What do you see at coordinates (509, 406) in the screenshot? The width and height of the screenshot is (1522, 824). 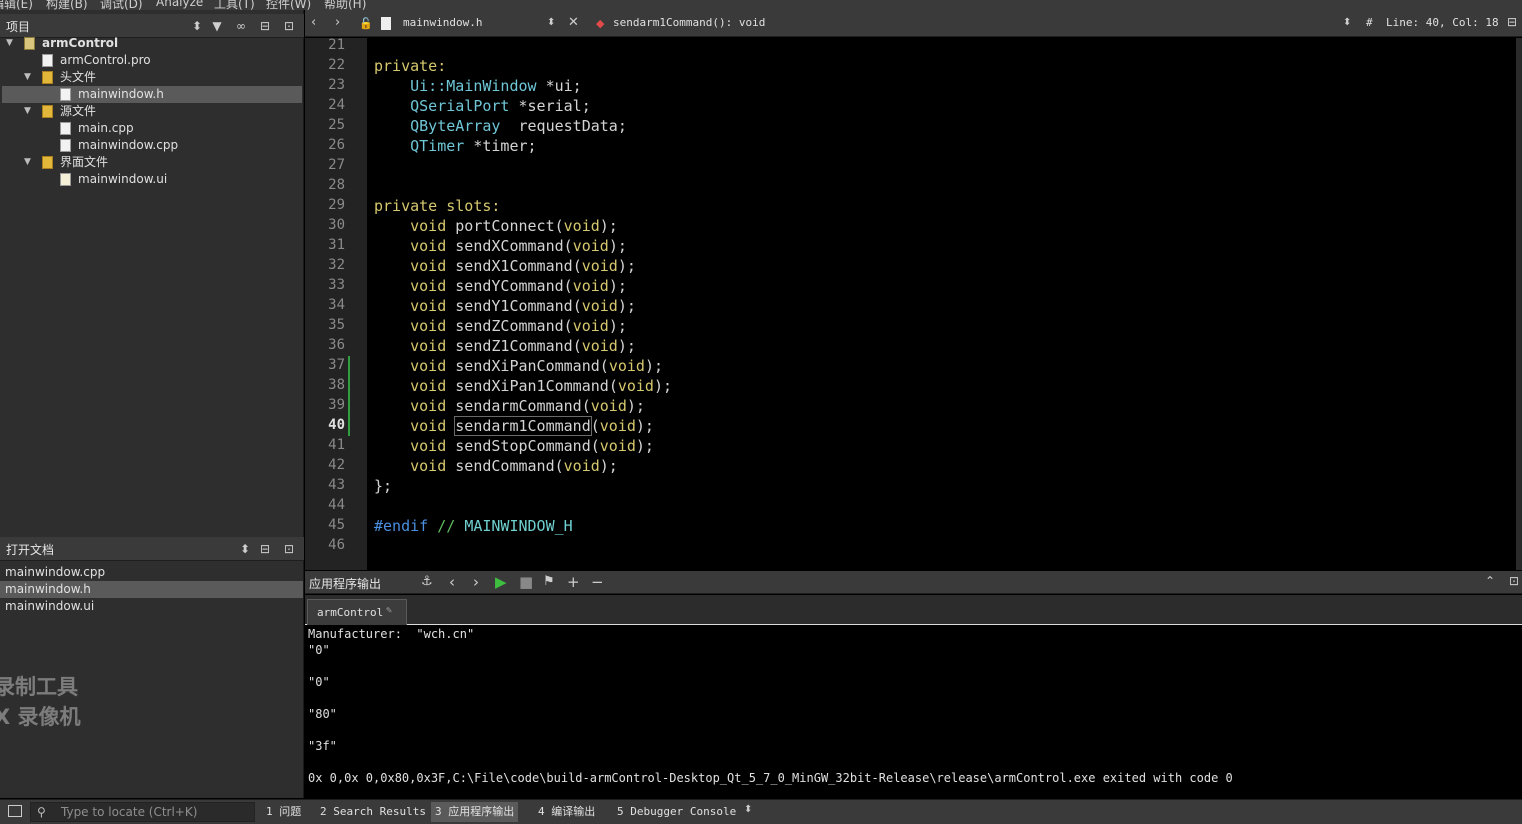 I see `code-line: void sendarmCommand(void);` at bounding box center [509, 406].